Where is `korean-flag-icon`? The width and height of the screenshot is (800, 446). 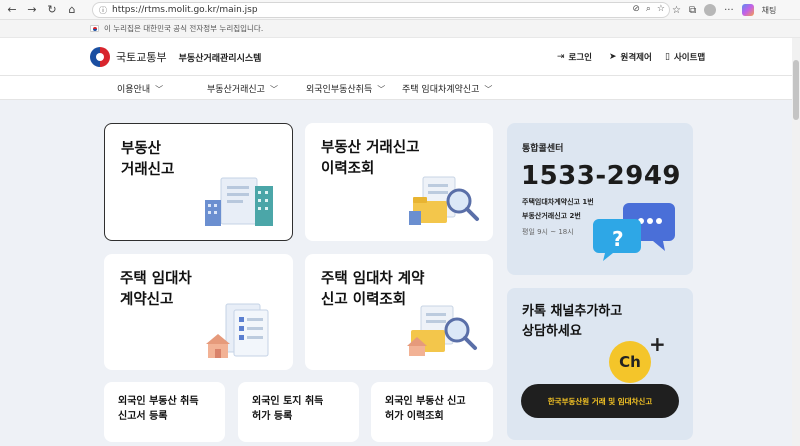
korean-flag-icon is located at coordinates (94, 28).